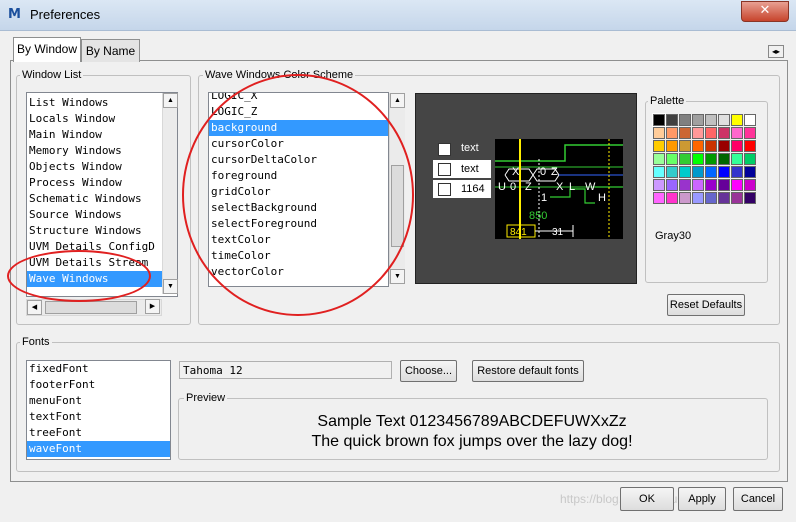  What do you see at coordinates (98, 449) in the screenshot?
I see `list-item-selected: waveFont` at bounding box center [98, 449].